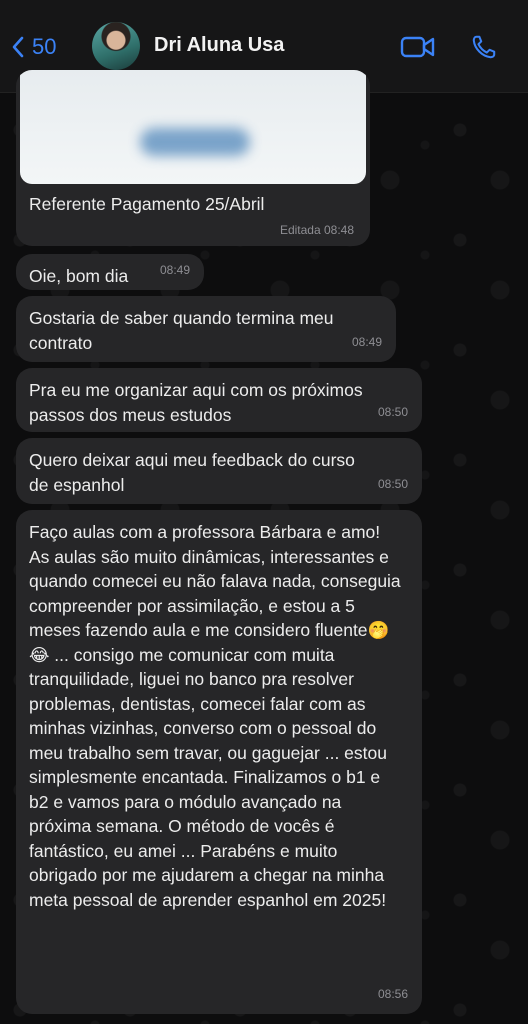 Image resolution: width=528 pixels, height=1024 pixels. Describe the element at coordinates (219, 45) in the screenshot. I see `contact-name: Dri Aluna Usa` at that location.